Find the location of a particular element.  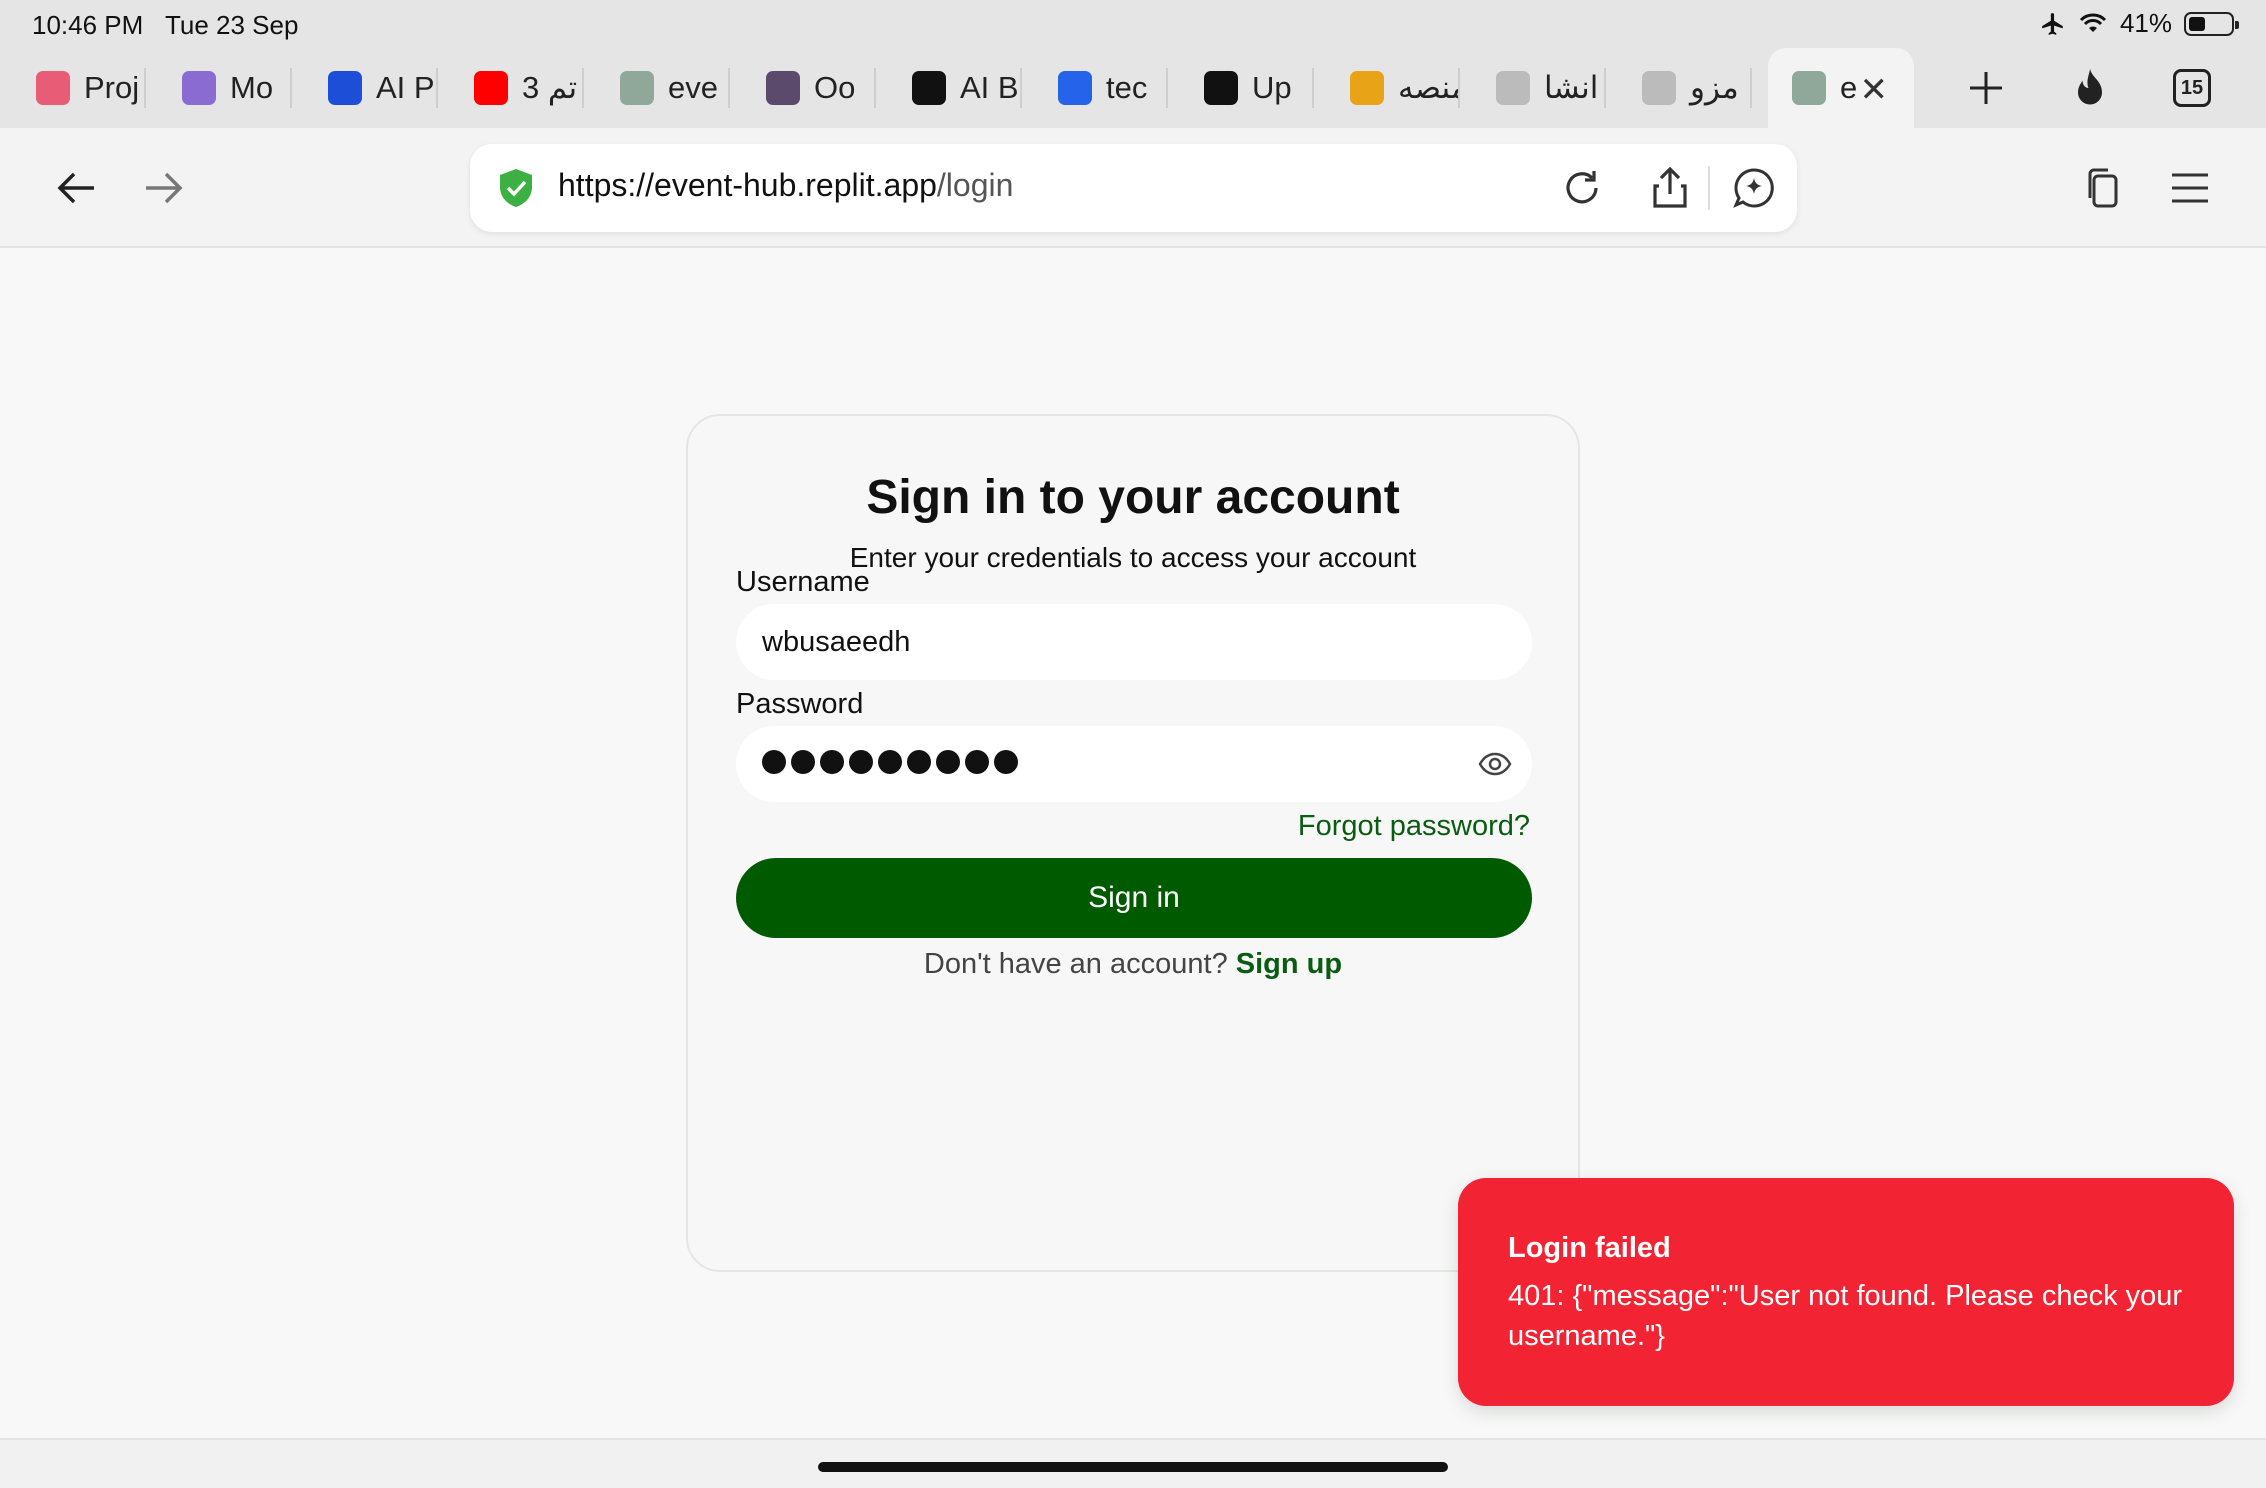

tab-11: انشا is located at coordinates (1533, 88).